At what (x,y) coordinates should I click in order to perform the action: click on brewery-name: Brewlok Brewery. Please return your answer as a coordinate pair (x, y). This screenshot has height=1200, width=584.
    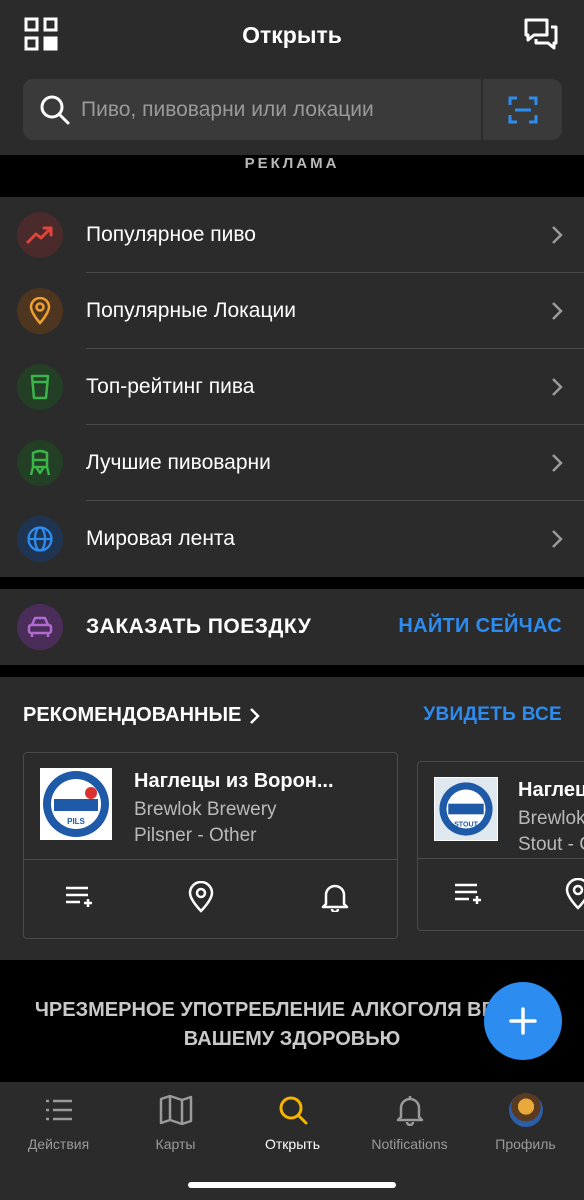
    Looking at the image, I should click on (205, 809).